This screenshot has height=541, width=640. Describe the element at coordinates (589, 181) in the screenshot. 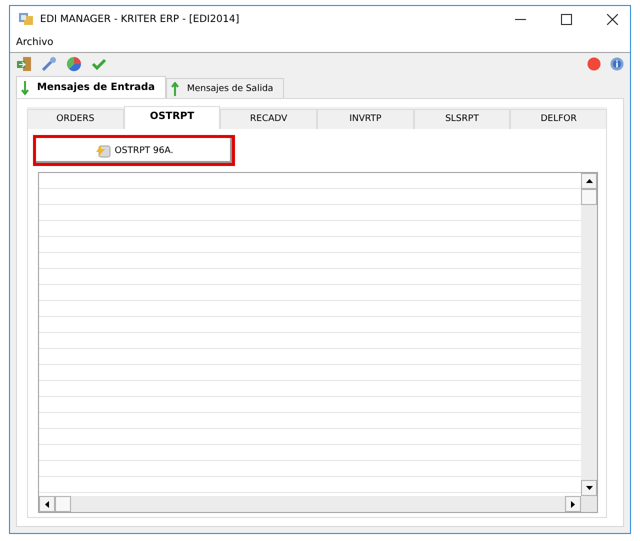

I see `scroll-up-icon` at that location.